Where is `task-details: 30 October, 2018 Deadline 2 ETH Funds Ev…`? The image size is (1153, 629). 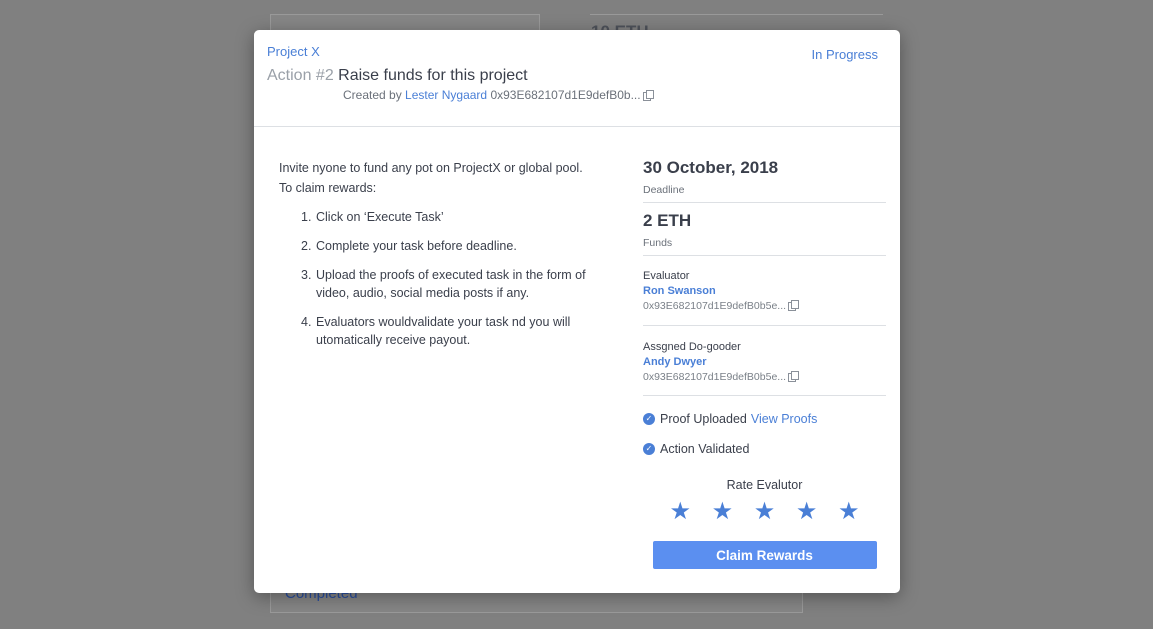
task-details: 30 October, 2018 Deadline 2 ETH Funds Ev… is located at coordinates (764, 363).